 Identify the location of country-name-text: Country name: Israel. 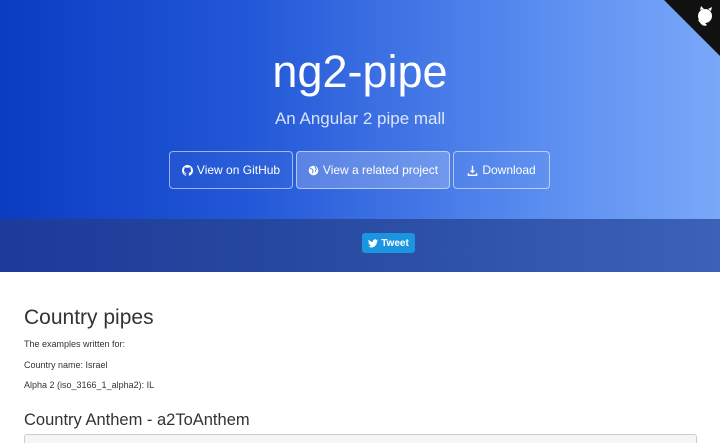
(66, 365).